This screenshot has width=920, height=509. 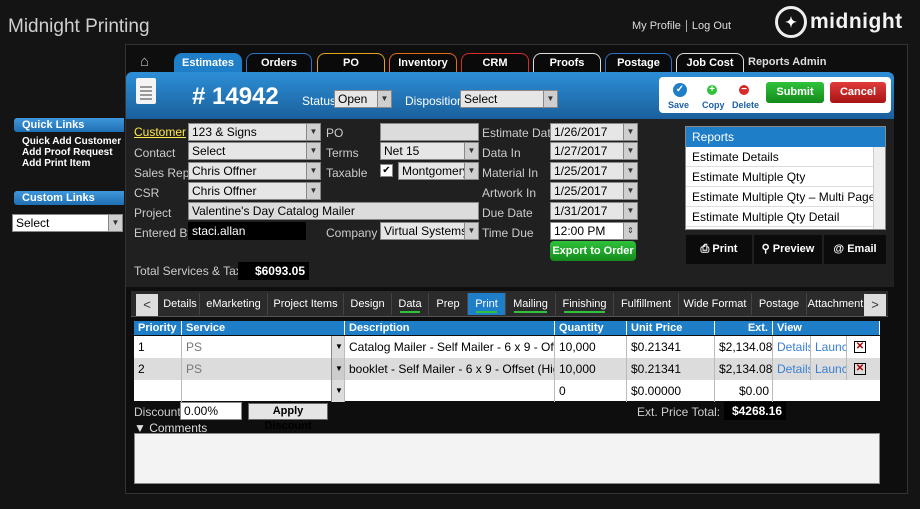 I want to click on due-date-picker: 1/31/2017 ▼, so click(x=594, y=211).